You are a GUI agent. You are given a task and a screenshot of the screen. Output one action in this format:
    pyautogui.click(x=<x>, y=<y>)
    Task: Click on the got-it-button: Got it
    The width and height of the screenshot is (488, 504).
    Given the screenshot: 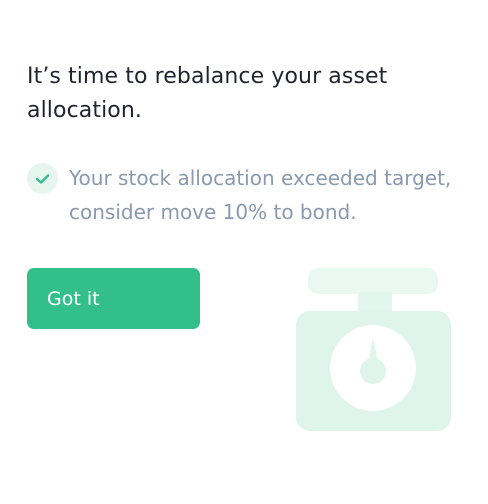 What is the action you would take?
    pyautogui.click(x=113, y=298)
    